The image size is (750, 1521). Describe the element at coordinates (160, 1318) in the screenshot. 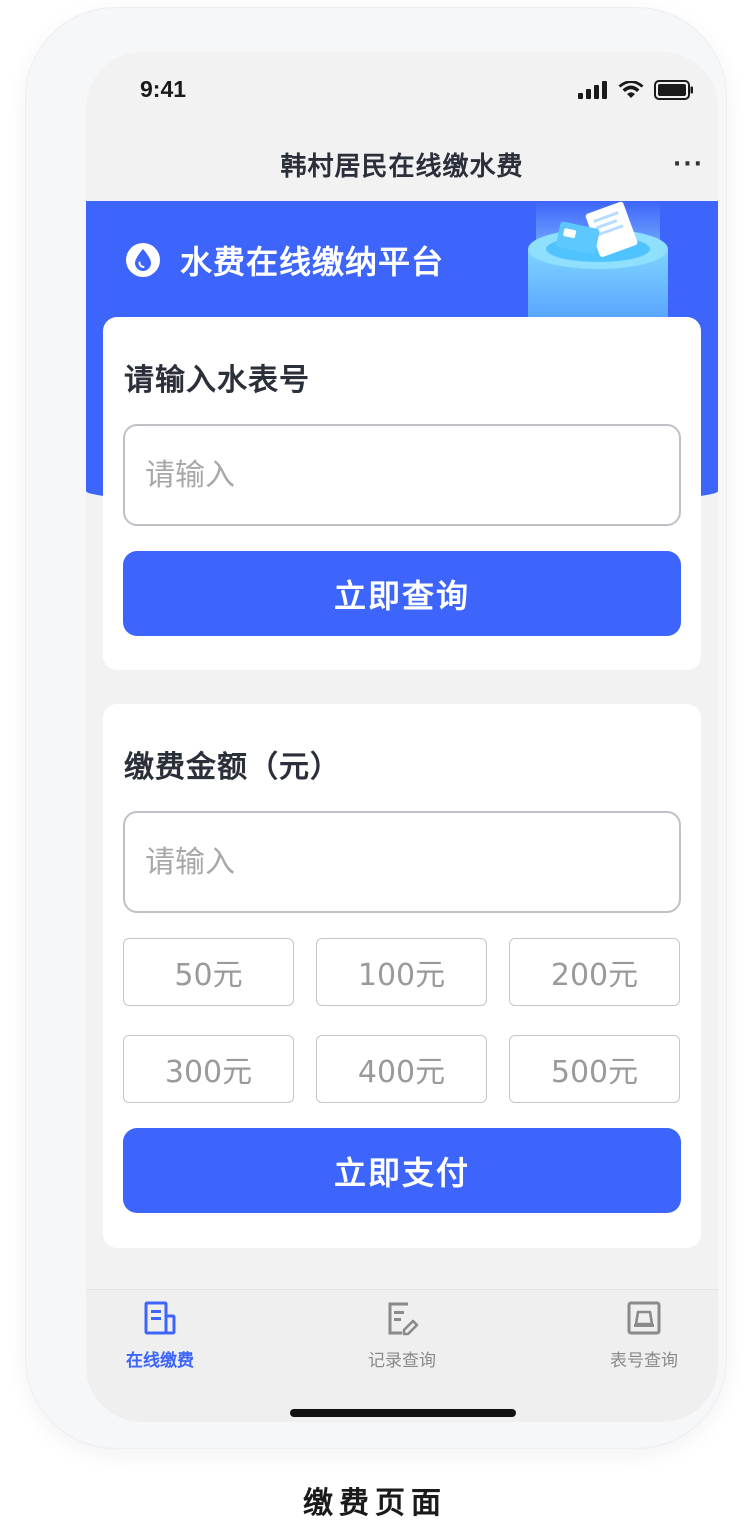

I see `bill-icon` at that location.